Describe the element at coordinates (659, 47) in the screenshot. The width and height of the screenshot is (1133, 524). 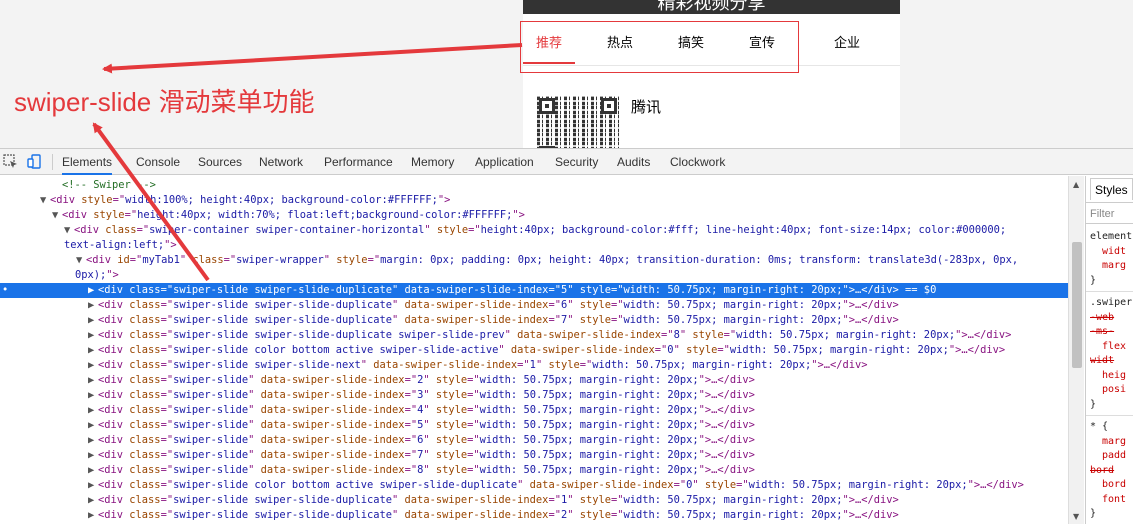
I see `highlight-box` at that location.